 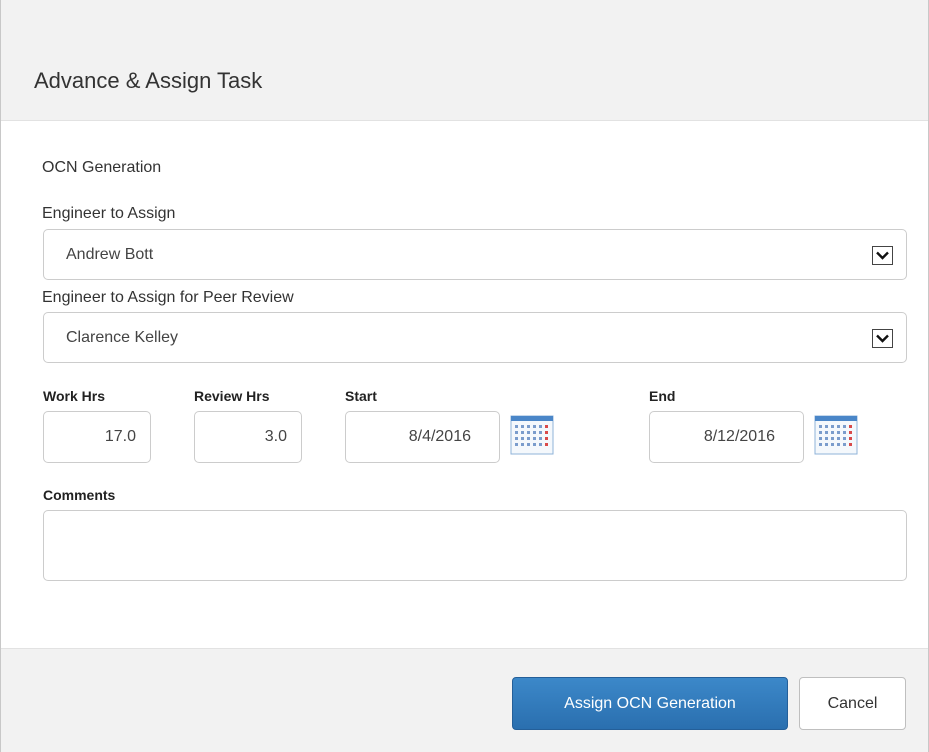 I want to click on peer-review-label: Engineer to Assign for Peer Review, so click(x=168, y=297).